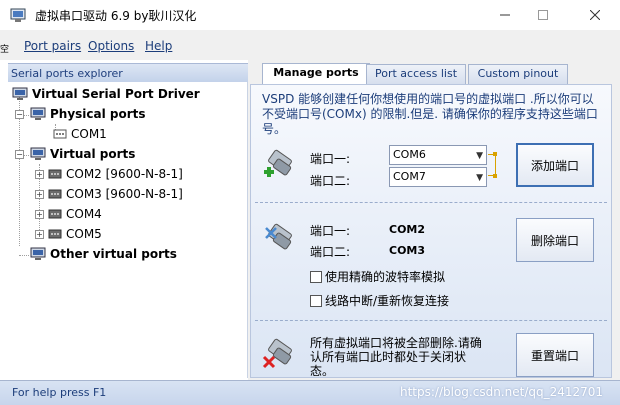 This screenshot has width=620, height=405. I want to click on delete-port1-label: 端口一:, so click(330, 231).